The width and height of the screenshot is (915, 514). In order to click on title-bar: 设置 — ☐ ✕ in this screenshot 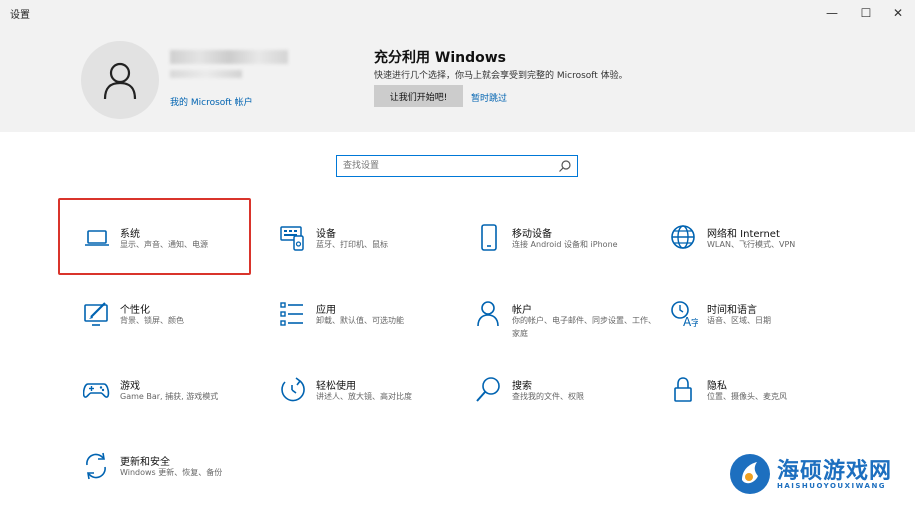, I will do `click(457, 13)`.